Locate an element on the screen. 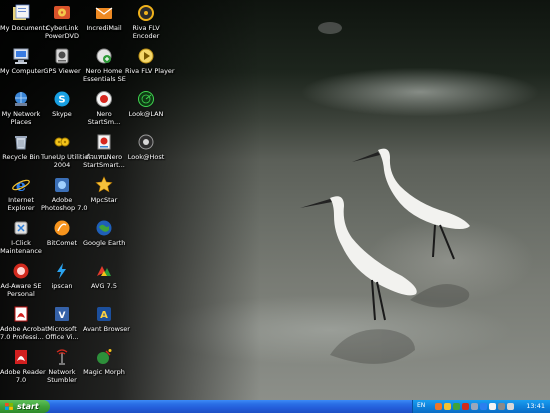 This screenshot has width=550, height=413. start-button: start is located at coordinates (25, 406).